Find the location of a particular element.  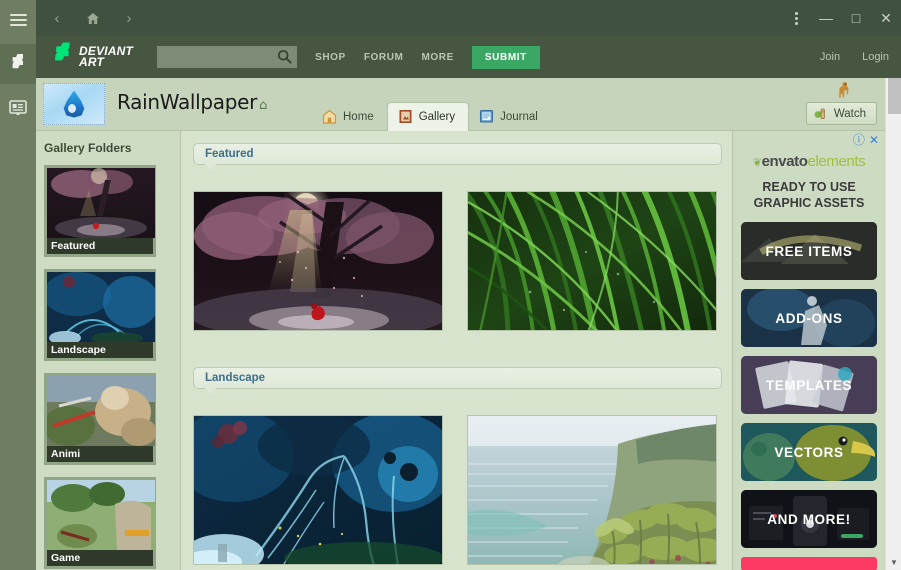

ad-card-templates: TEMPLATES is located at coordinates (809, 385).